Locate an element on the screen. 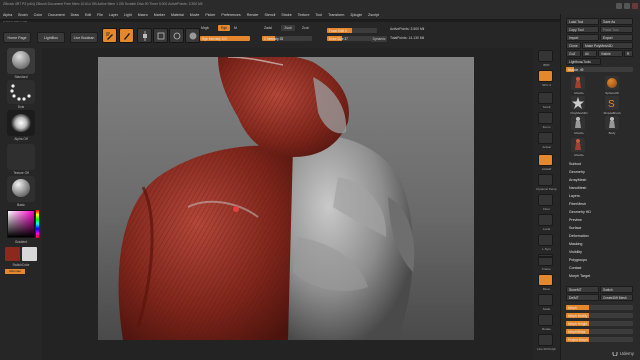 This screenshot has width=640, height=360. aahalf-button is located at coordinates (545, 160).